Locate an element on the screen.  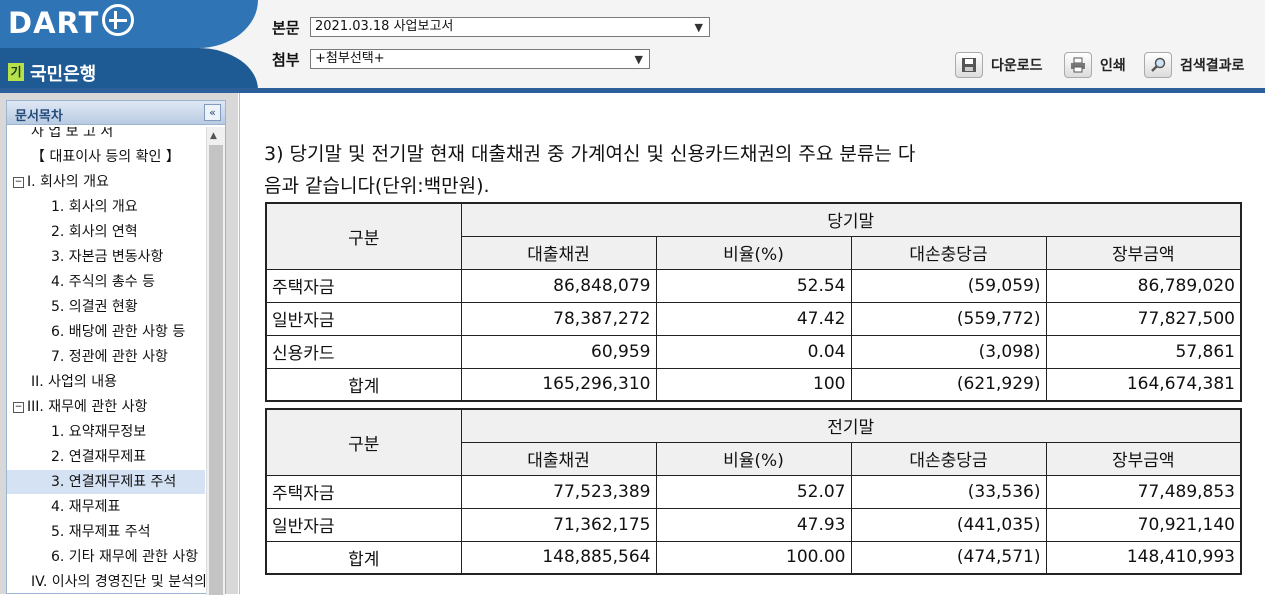
table-cell: (474,571) is located at coordinates (948, 557).